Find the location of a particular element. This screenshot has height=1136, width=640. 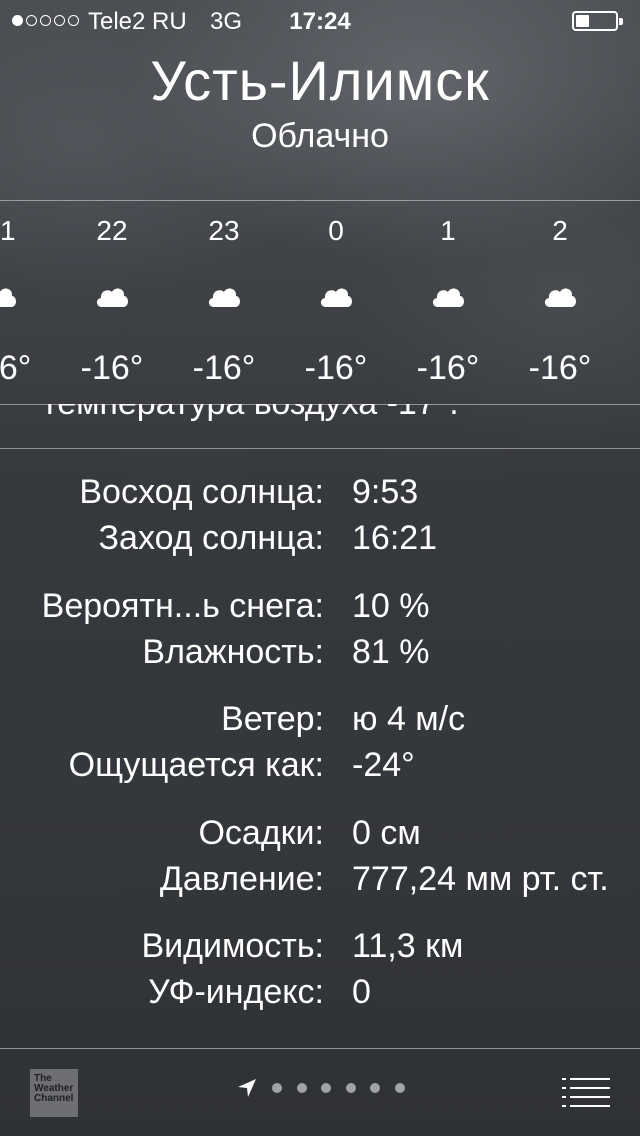

detail-row: Ощущается как: -24° is located at coordinates (320, 769).